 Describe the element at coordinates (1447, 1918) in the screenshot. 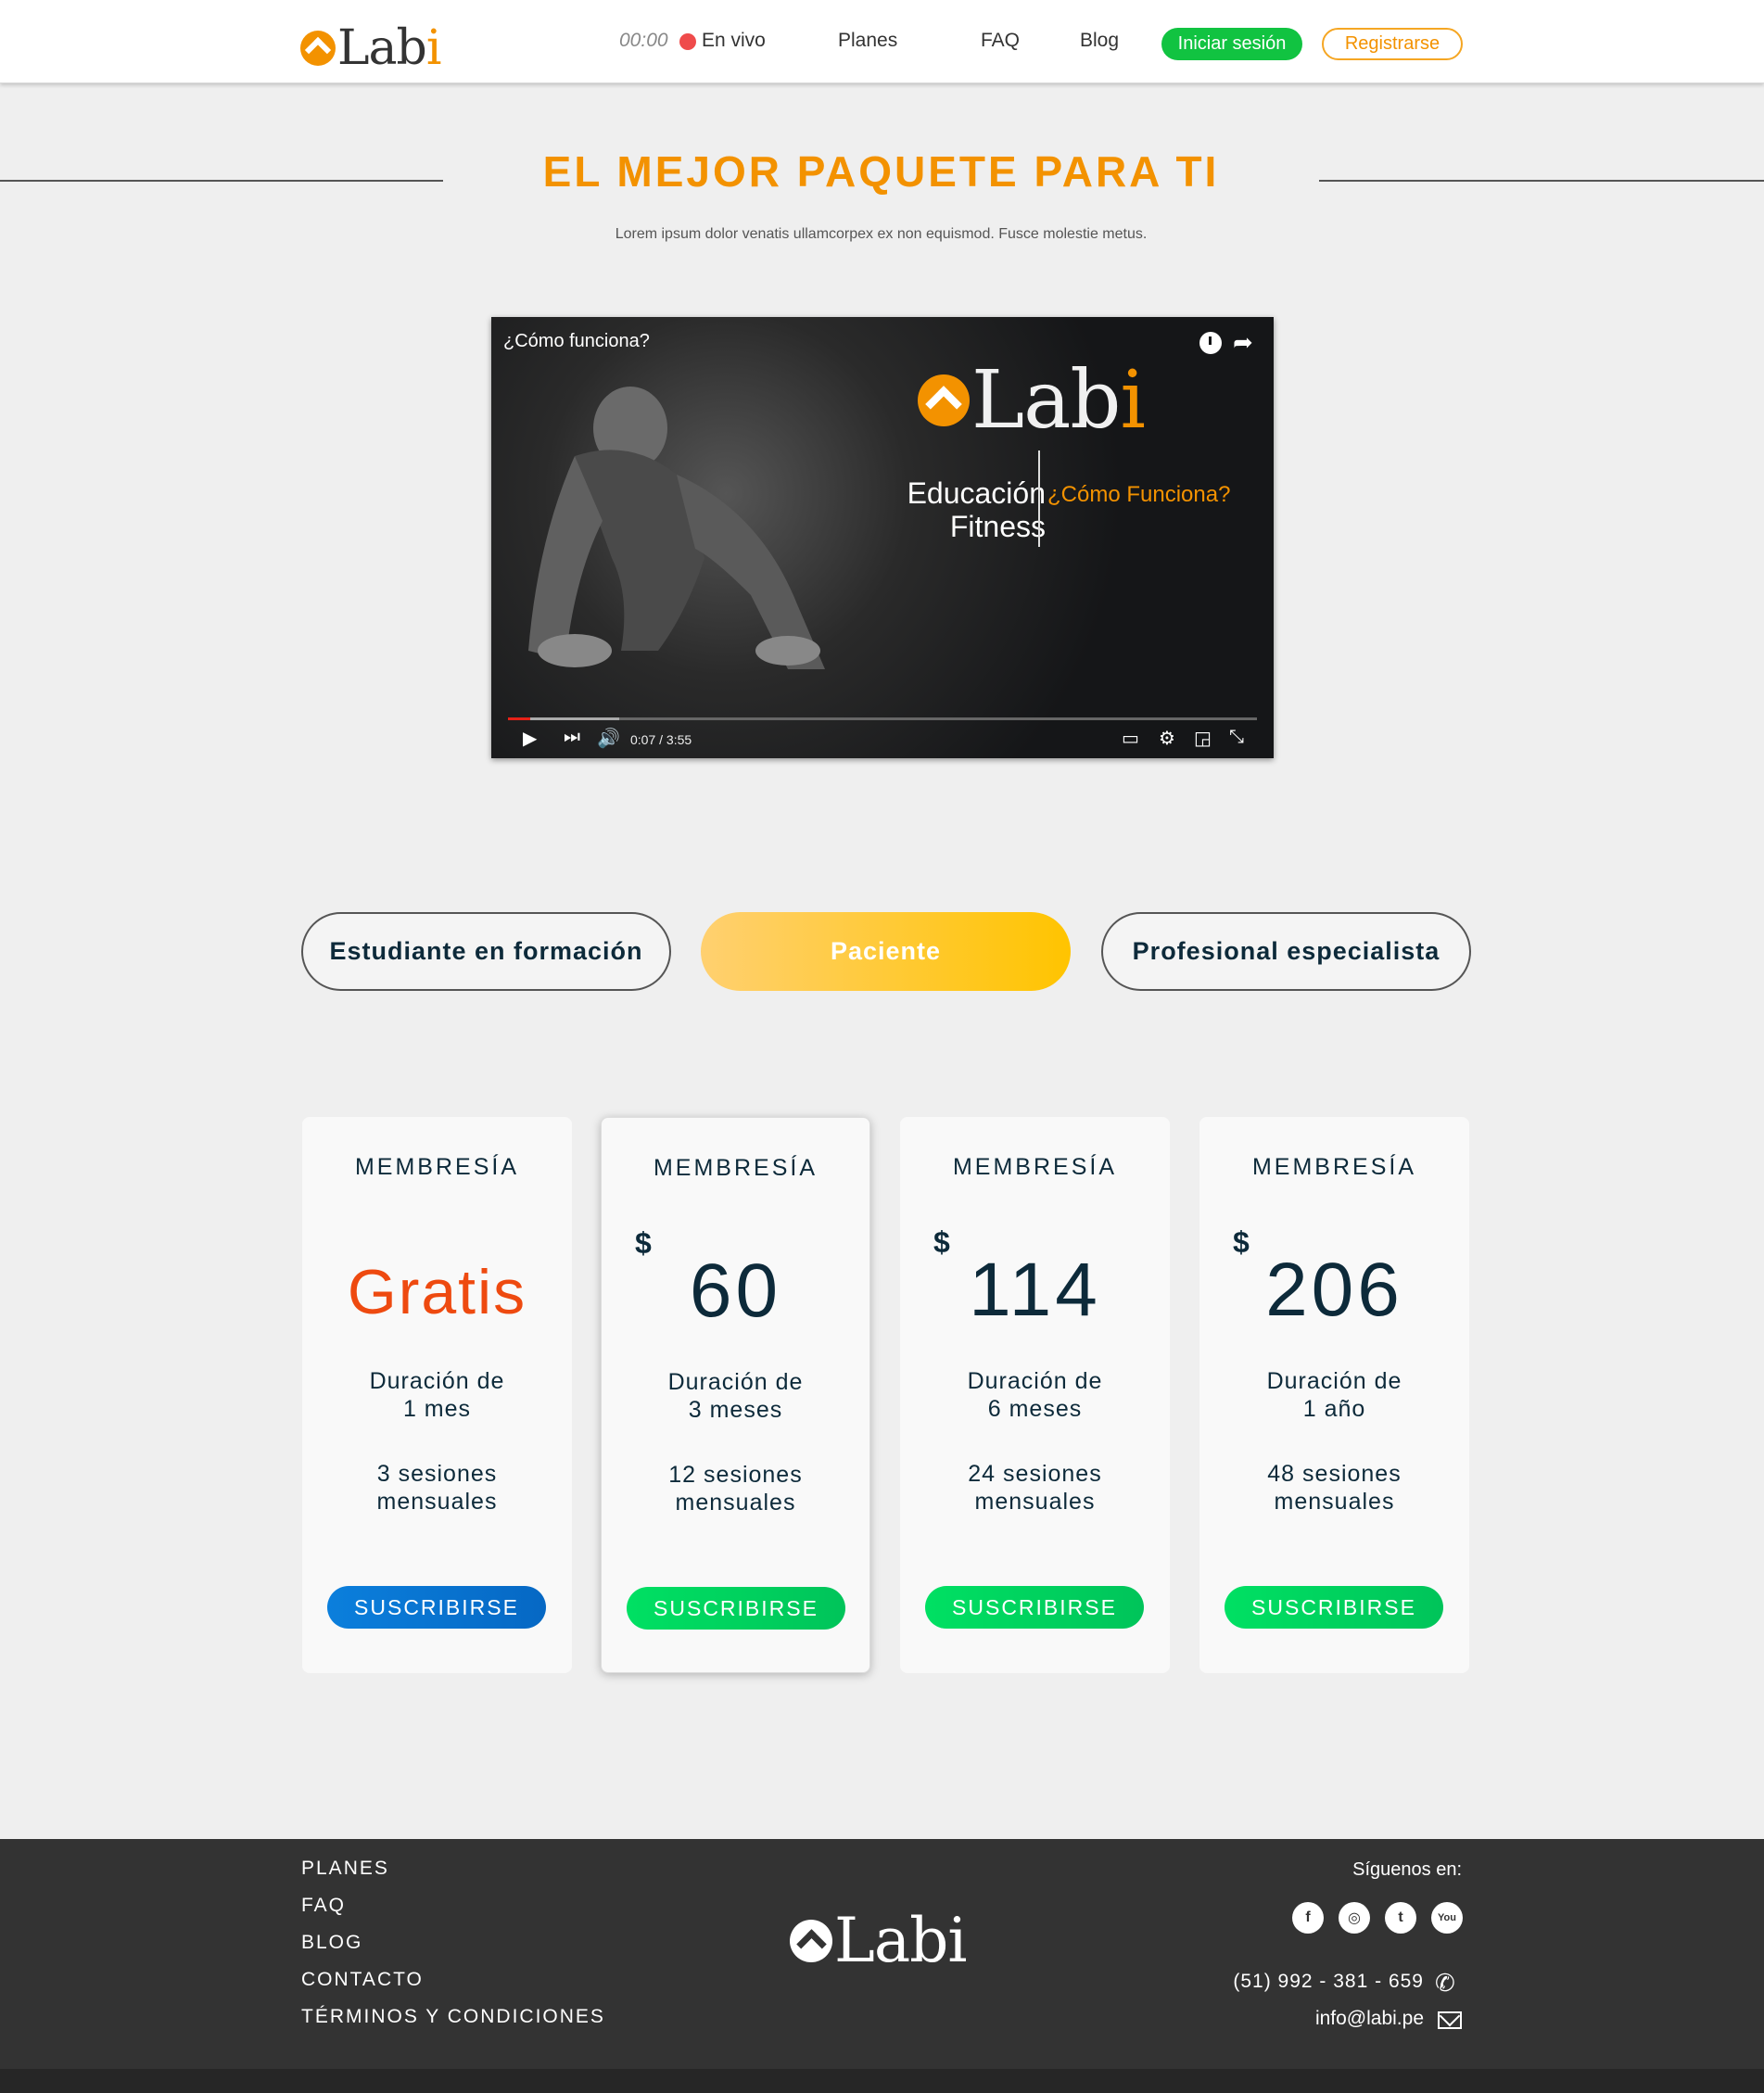

I see `youtube-icon: You` at that location.